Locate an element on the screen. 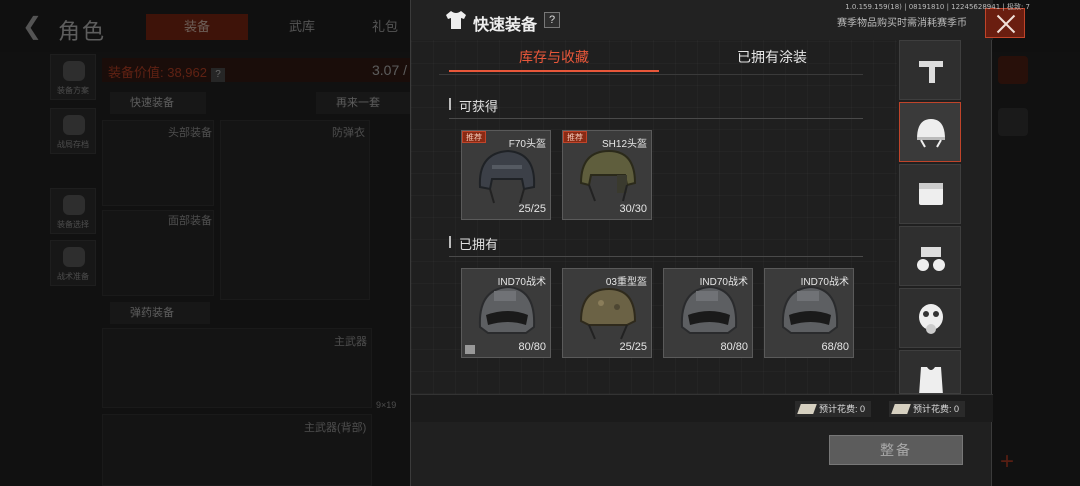 The height and width of the screenshot is (486, 1080). item-name: 03重型盔 is located at coordinates (626, 282).